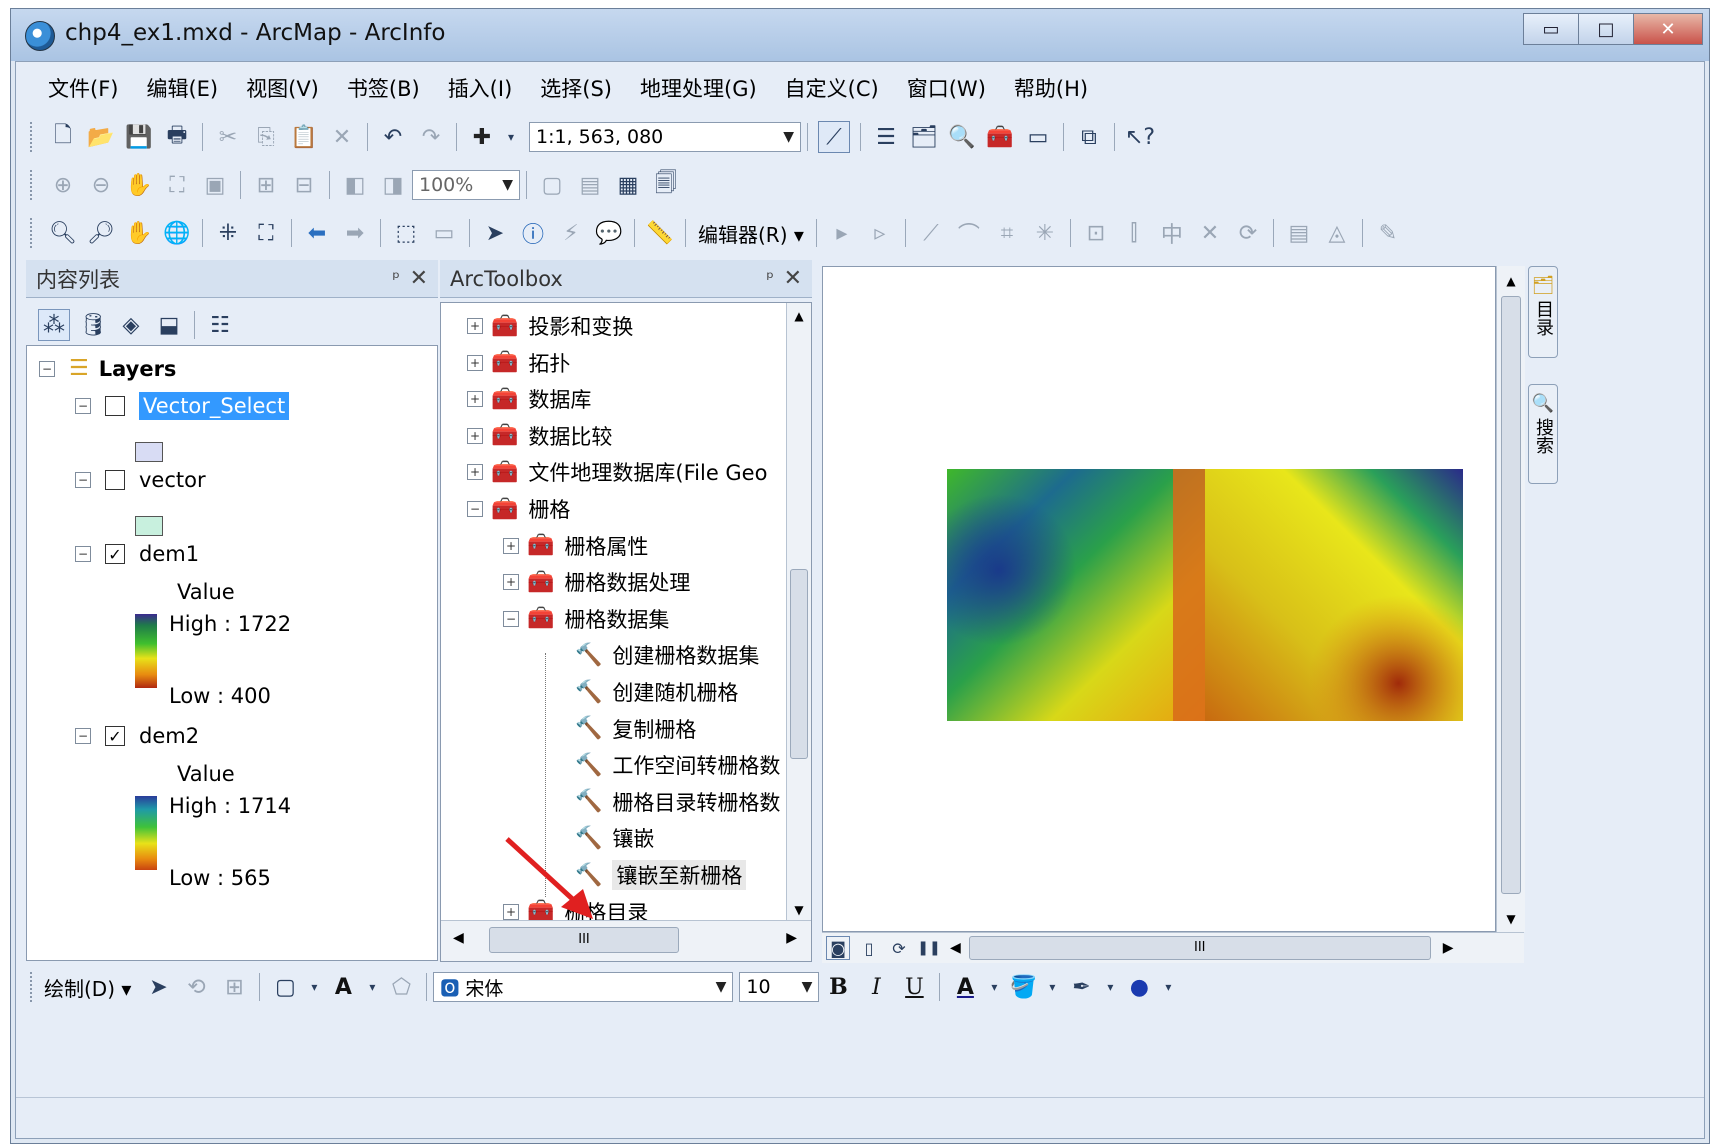 The width and height of the screenshot is (1715, 1144). I want to click on menu-bookmarks: 书签(B), so click(383, 88).